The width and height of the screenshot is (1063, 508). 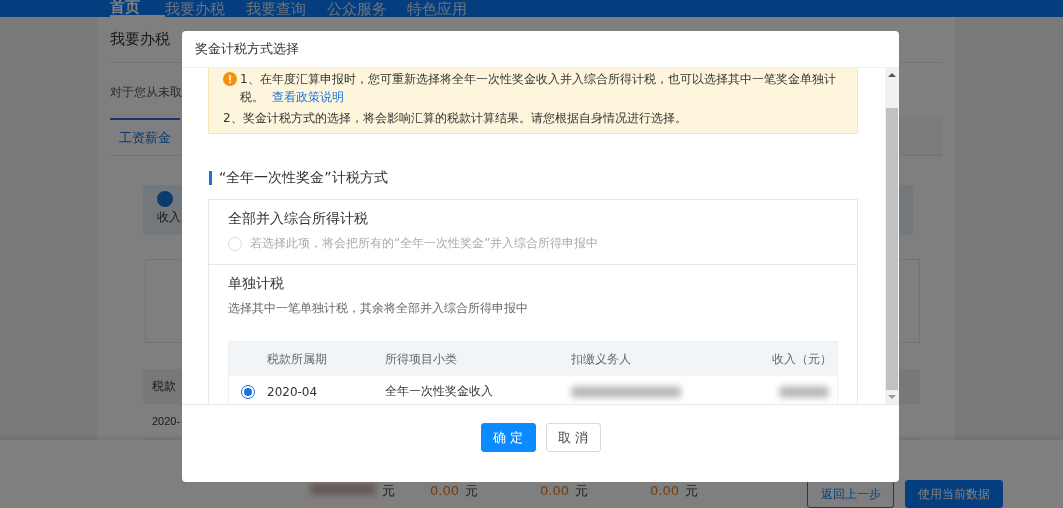 What do you see at coordinates (298, 219) in the screenshot?
I see `option-title: 全部并入综合所得计税` at bounding box center [298, 219].